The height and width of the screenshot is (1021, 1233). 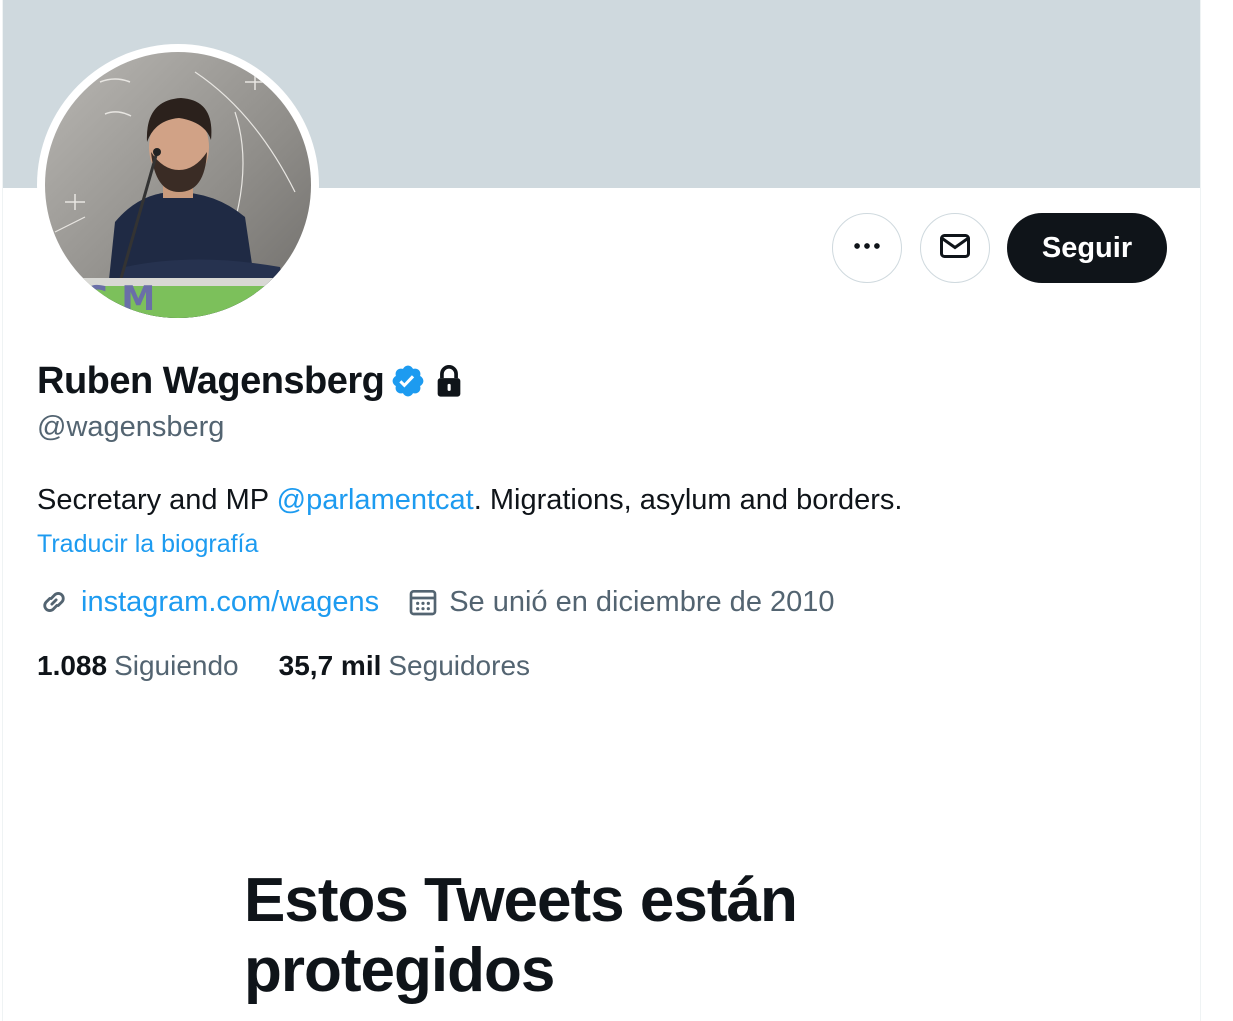 What do you see at coordinates (449, 381) in the screenshot?
I see `lock-icon` at bounding box center [449, 381].